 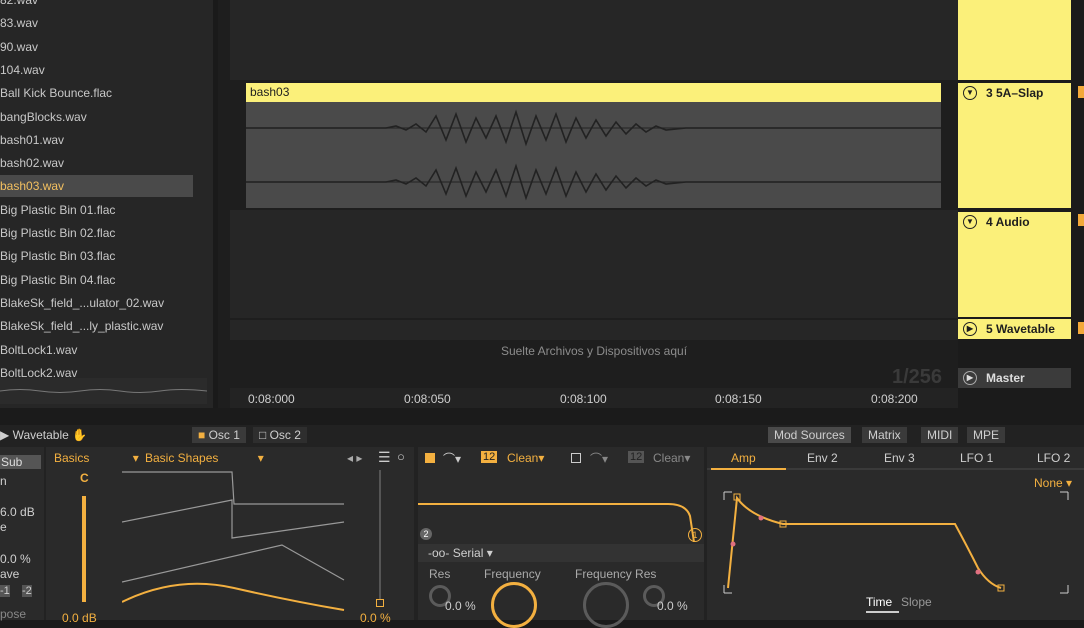 I want to click on circle-icon: ○, so click(x=401, y=456).